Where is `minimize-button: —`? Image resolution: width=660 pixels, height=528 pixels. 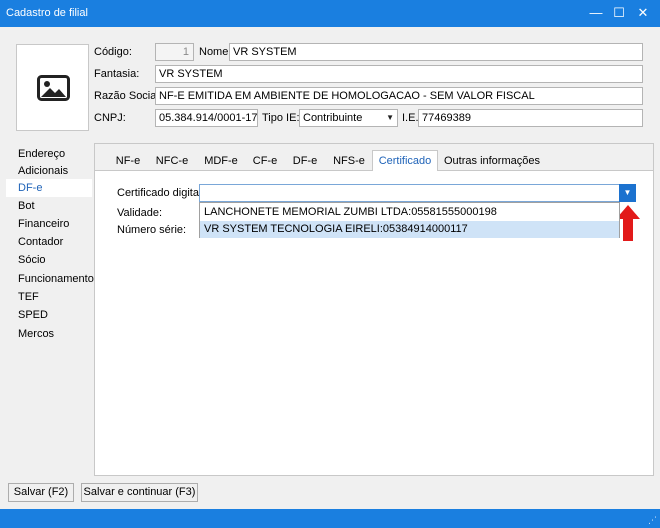
minimize-button: — is located at coordinates (596, 13).